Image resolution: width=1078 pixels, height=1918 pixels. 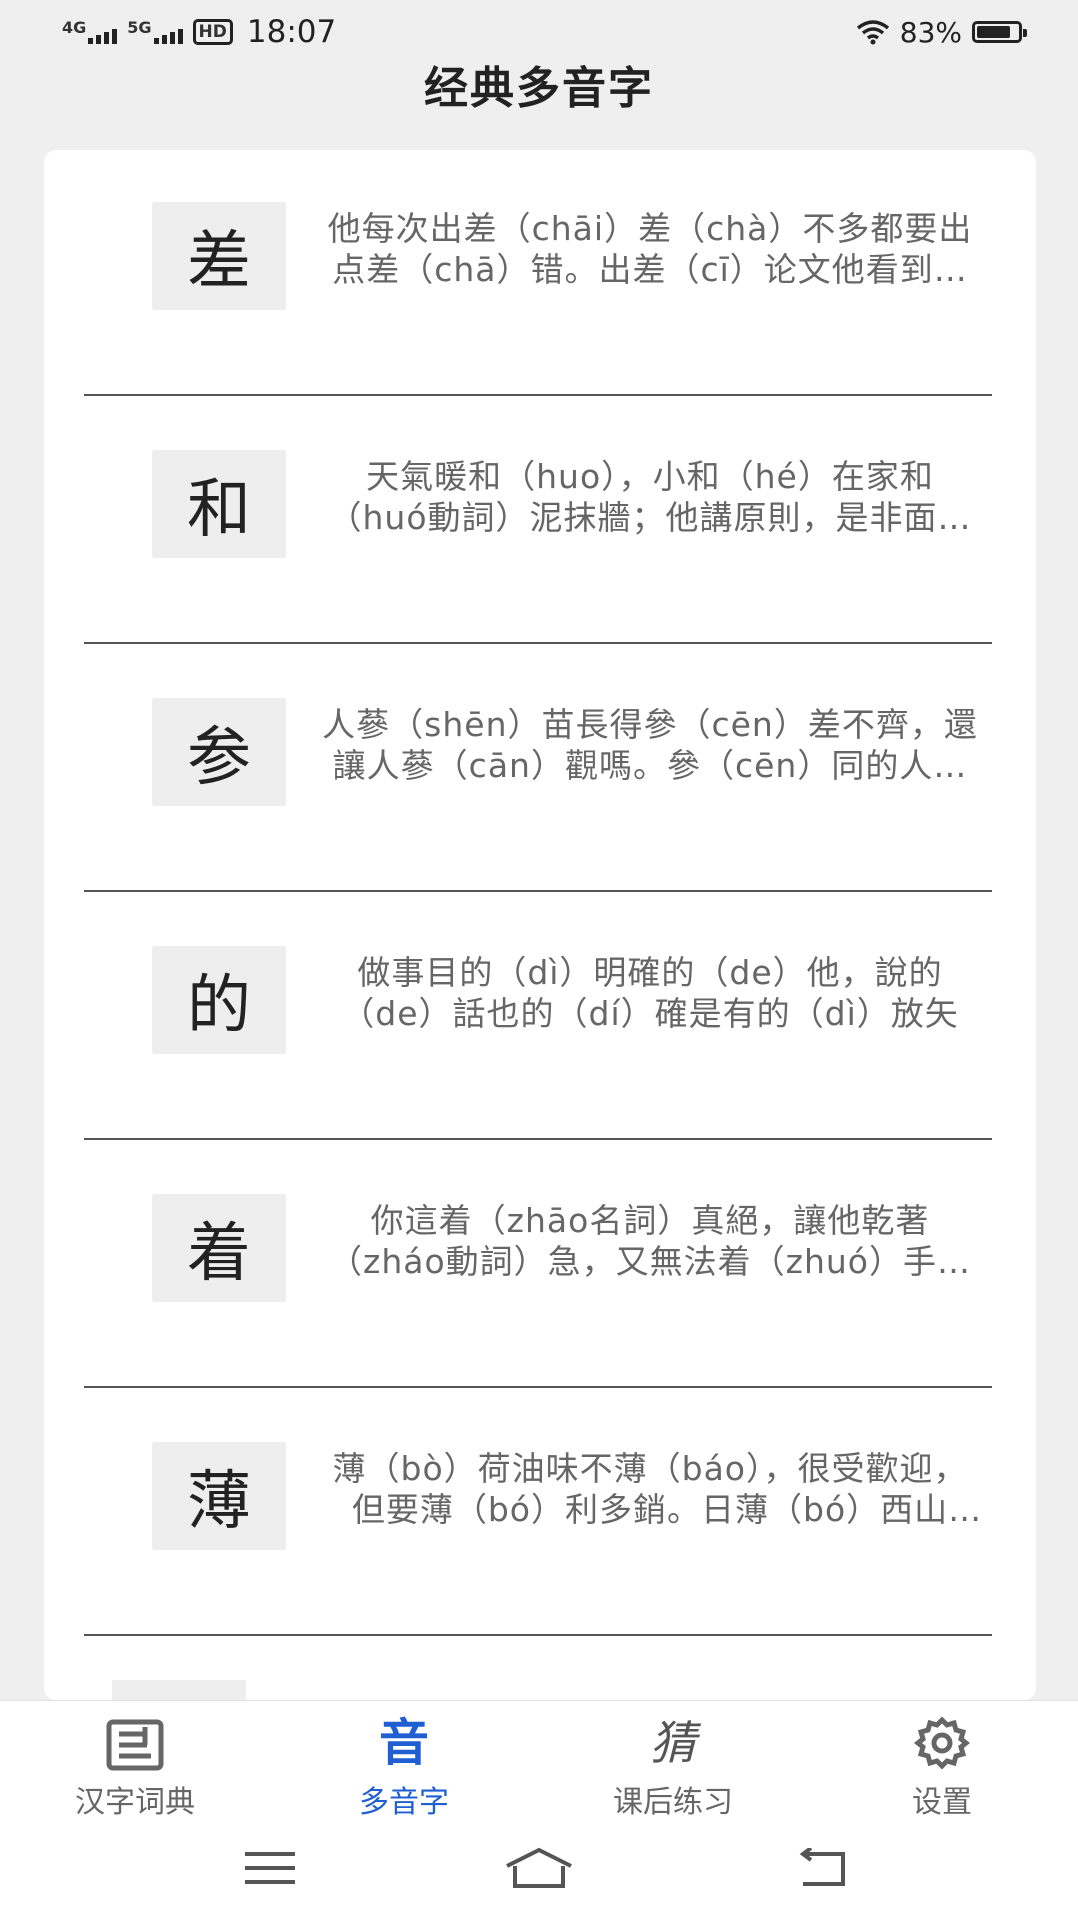 What do you see at coordinates (930, 32) in the screenshot?
I see `battery-percent: 83%` at bounding box center [930, 32].